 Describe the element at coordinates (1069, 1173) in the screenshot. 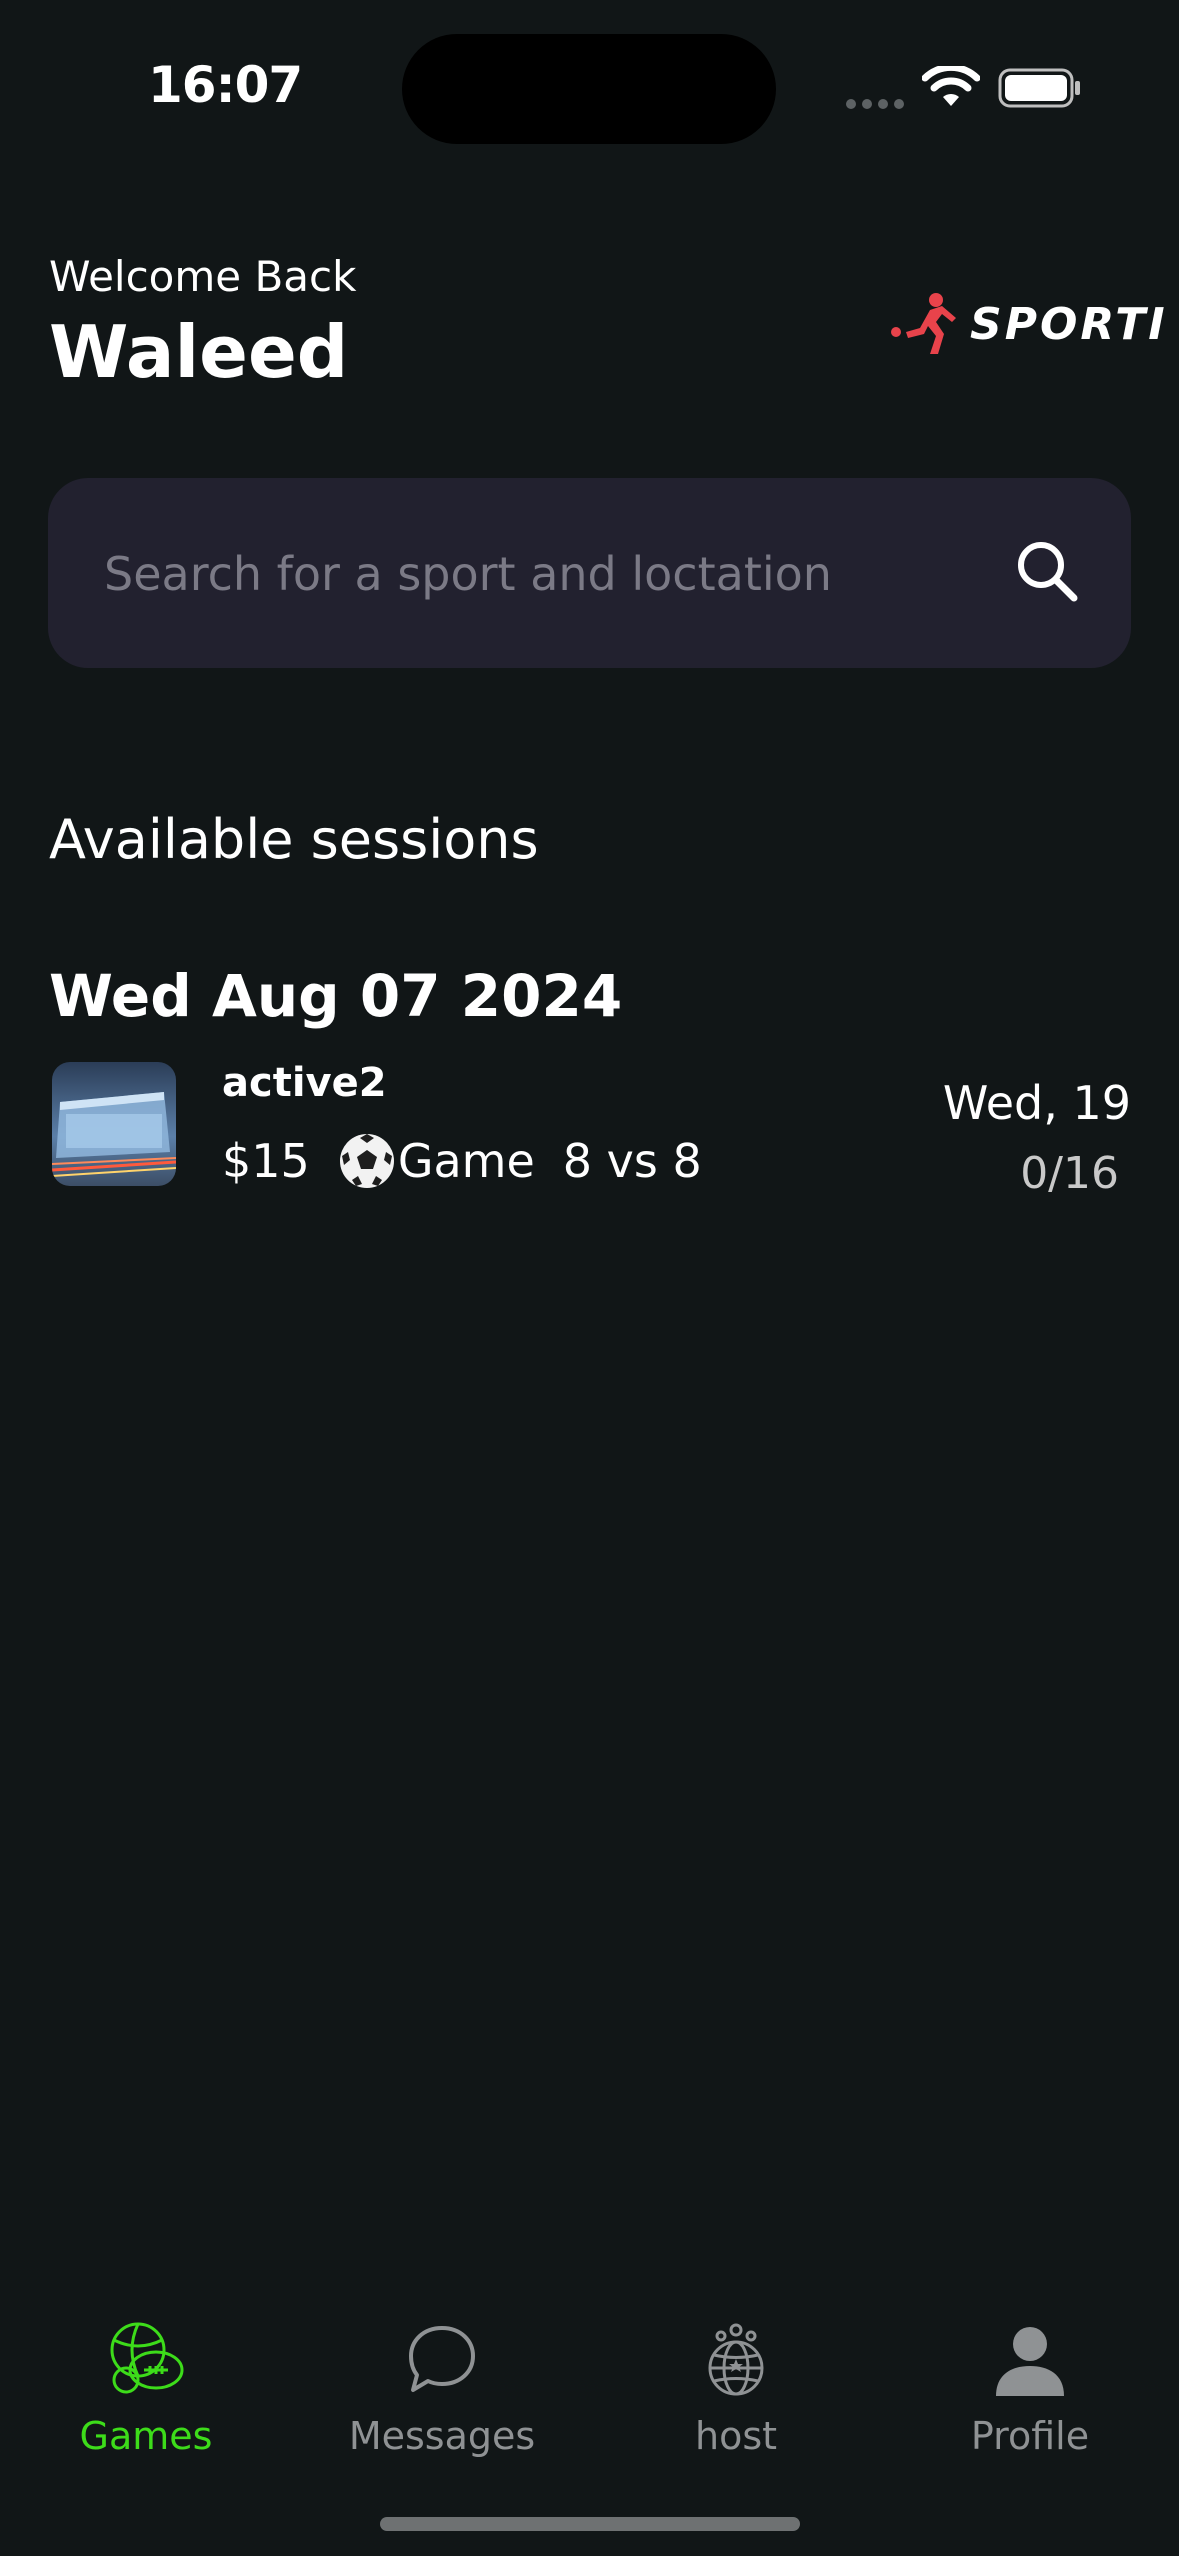

I see `session-capacity: 0/16` at that location.